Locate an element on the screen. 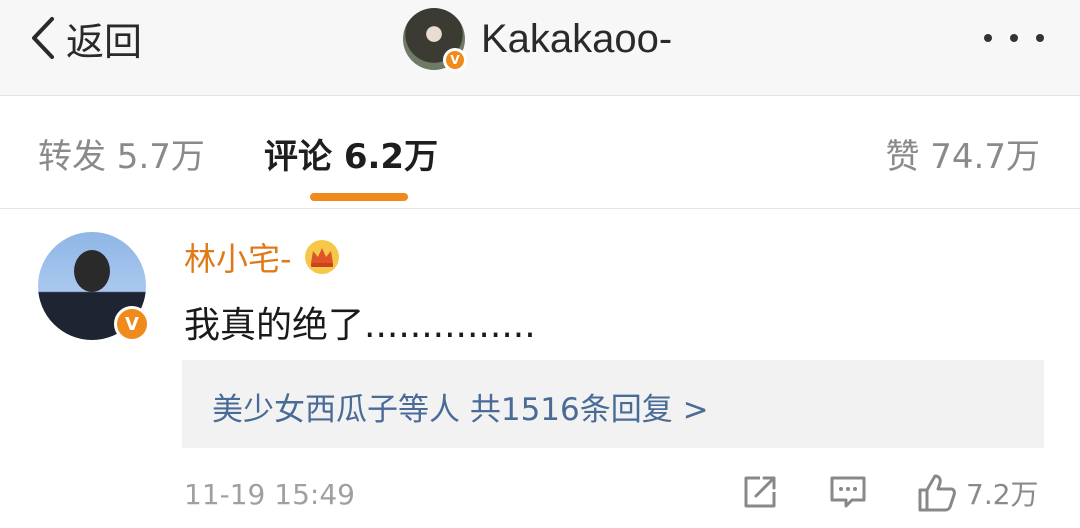 The image size is (1080, 528). active-tab-indicator is located at coordinates (359, 197).